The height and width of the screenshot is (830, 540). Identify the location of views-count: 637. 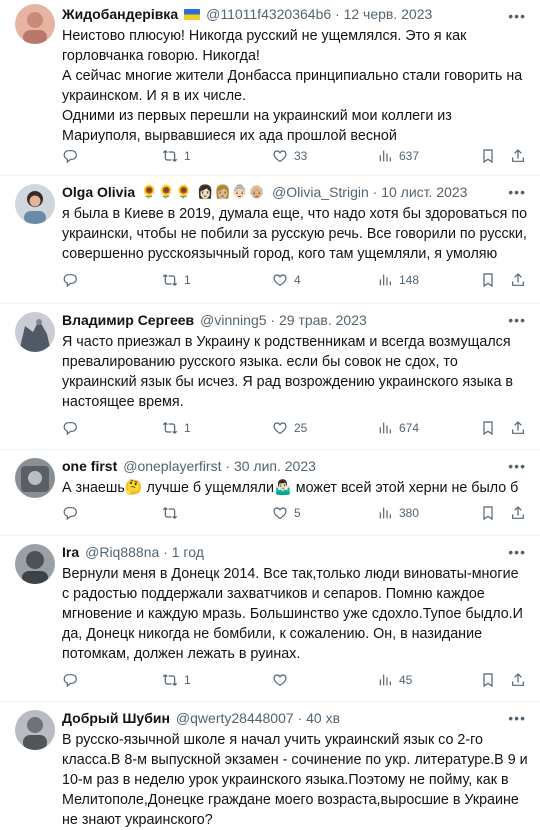
(409, 156).